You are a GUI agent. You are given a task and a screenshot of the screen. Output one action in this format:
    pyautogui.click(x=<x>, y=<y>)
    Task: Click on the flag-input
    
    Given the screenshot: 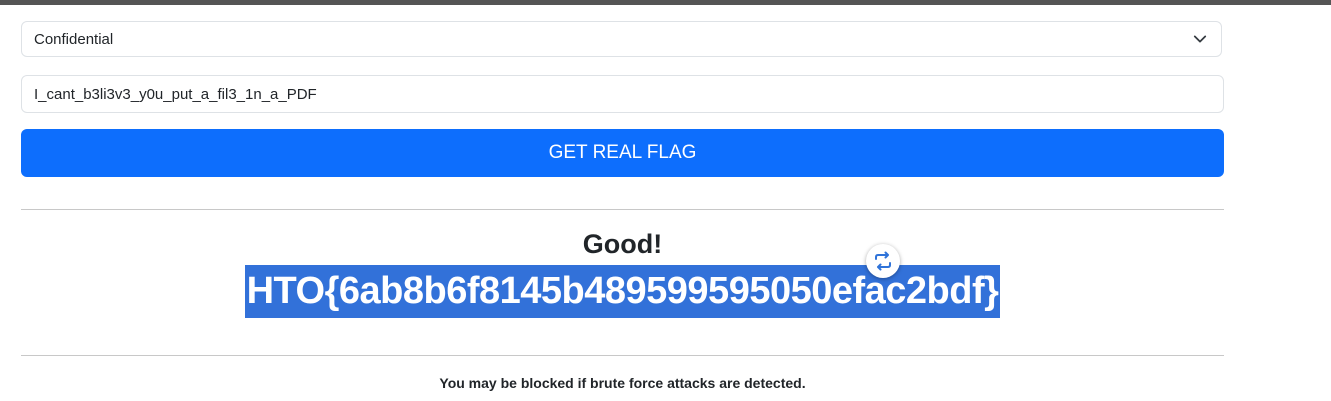 What is the action you would take?
    pyautogui.click(x=622, y=94)
    